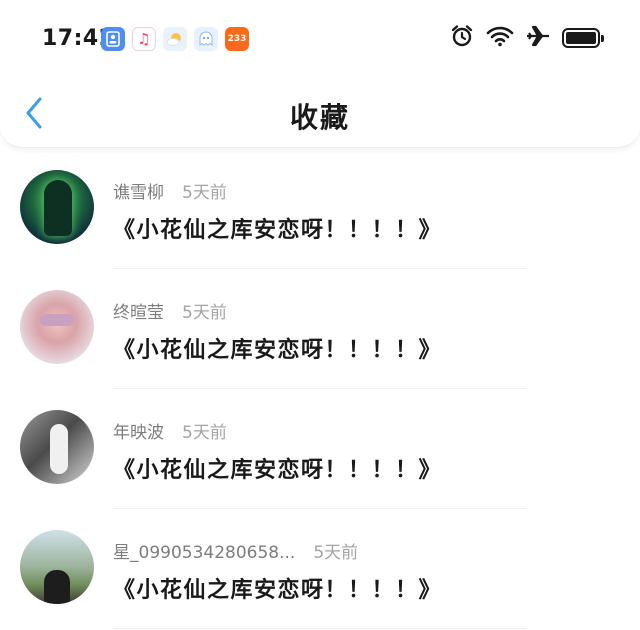 This screenshot has width=640, height=630. I want to click on system-icons, so click(527, 38).